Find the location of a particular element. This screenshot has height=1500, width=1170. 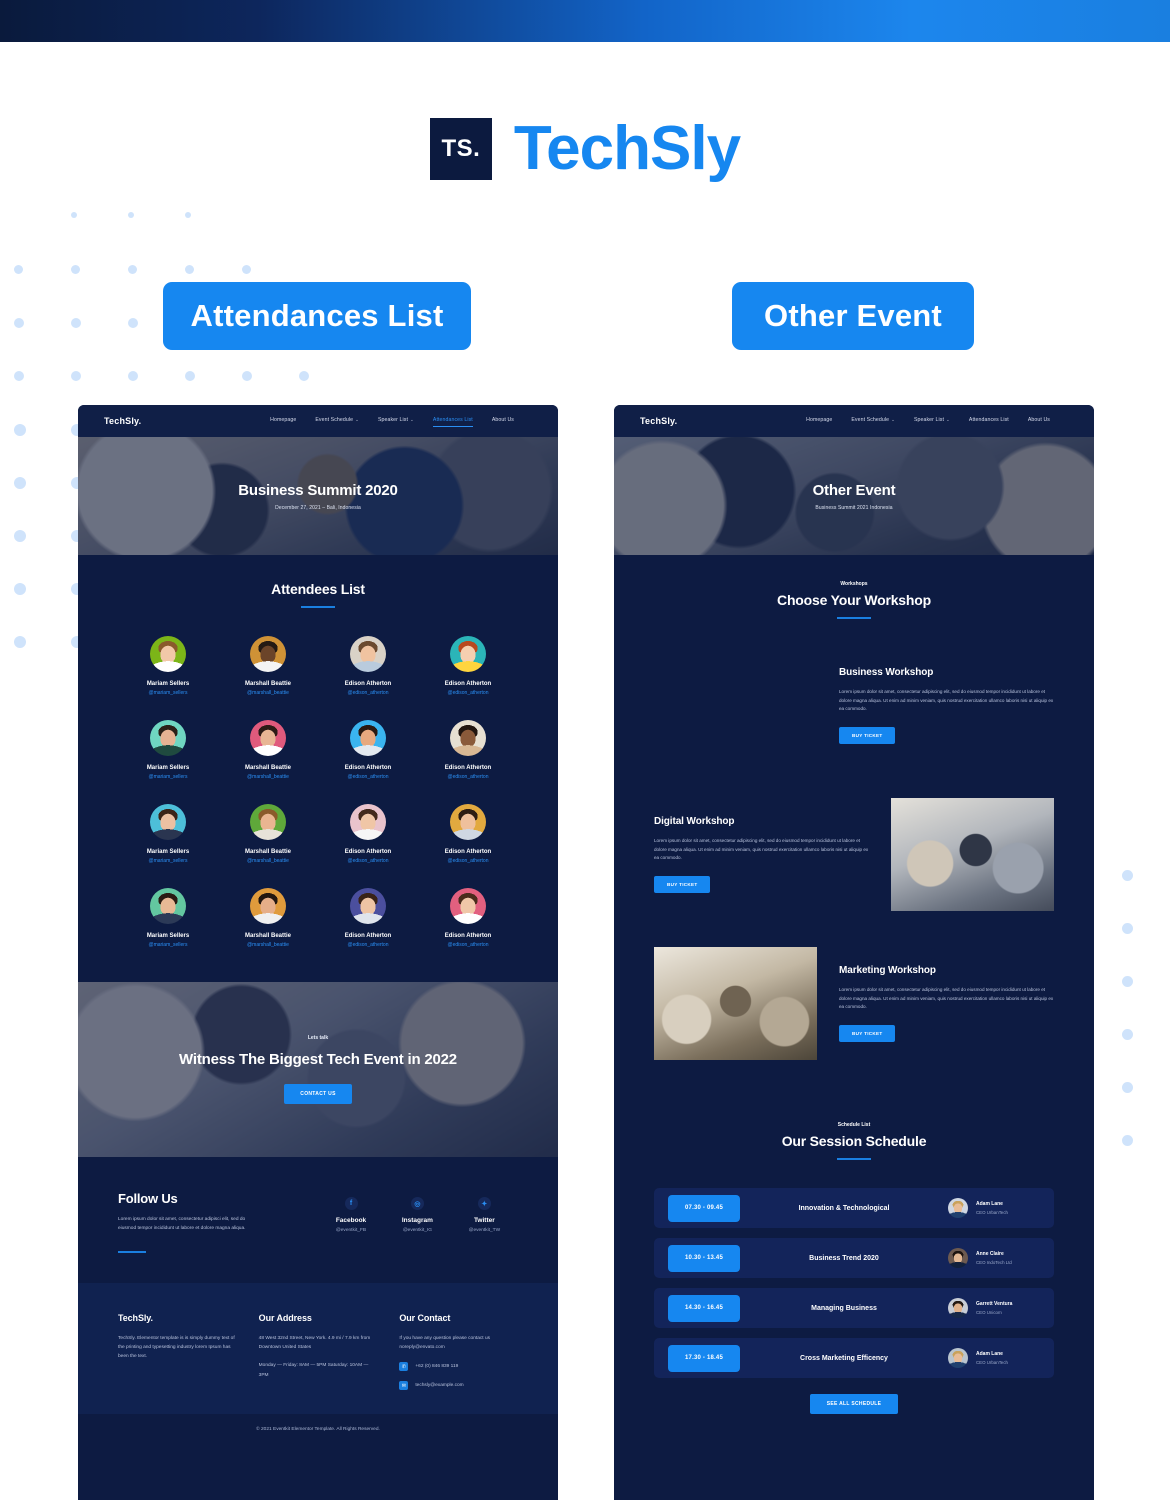

schedule-topic: Business Trend 2020 is located at coordinates (844, 1258).